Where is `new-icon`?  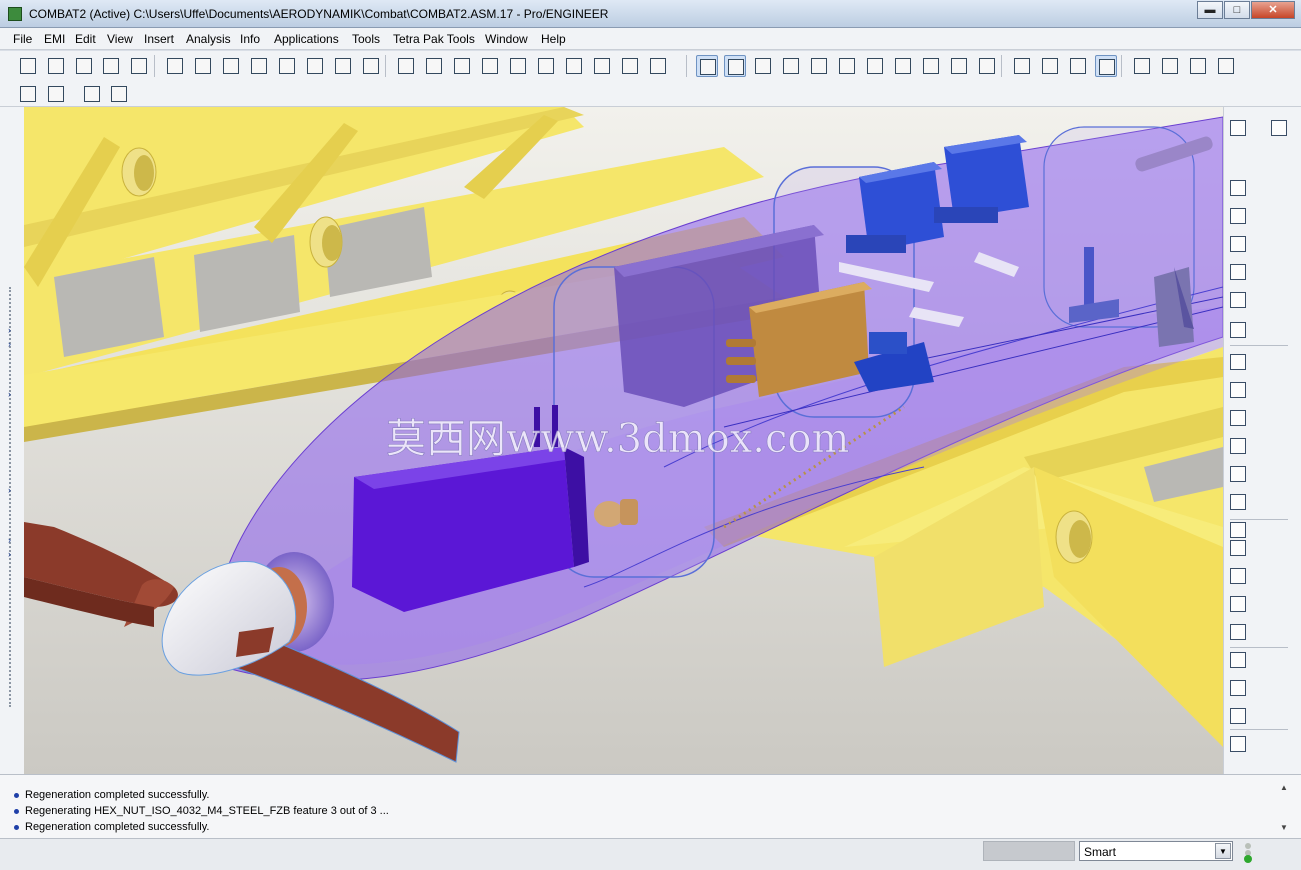
new-icon is located at coordinates (28, 66).